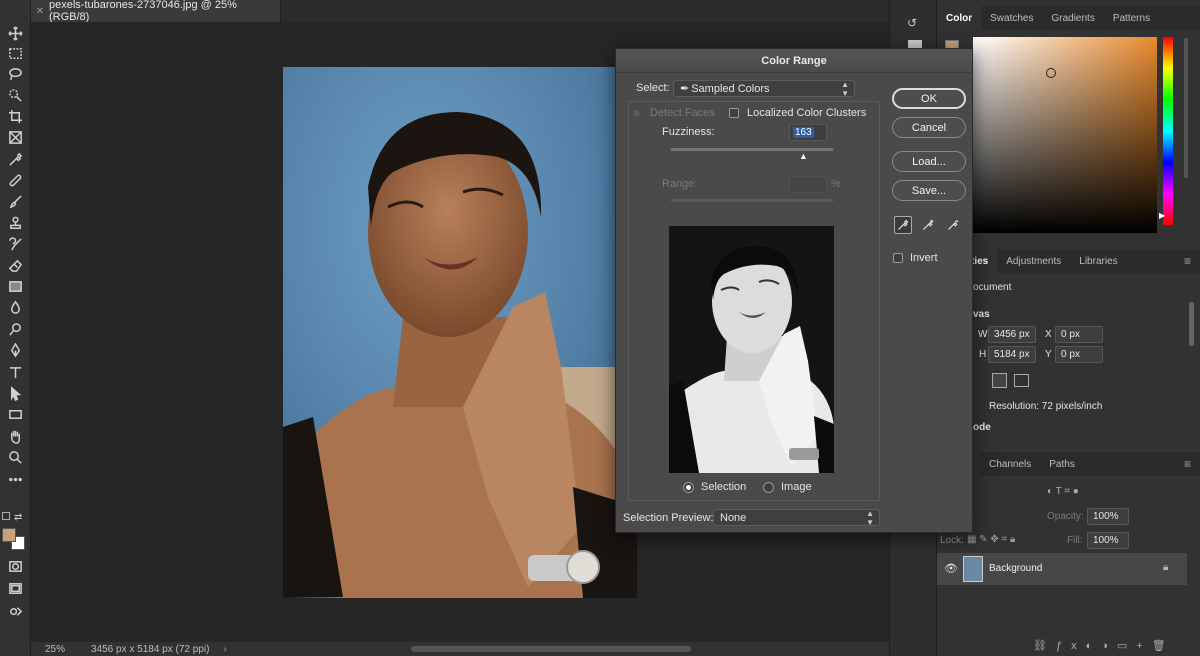 The height and width of the screenshot is (656, 1200). I want to click on status-bar: 25% 3456 px x 5184 px (72 ppi) ›, so click(460, 649).